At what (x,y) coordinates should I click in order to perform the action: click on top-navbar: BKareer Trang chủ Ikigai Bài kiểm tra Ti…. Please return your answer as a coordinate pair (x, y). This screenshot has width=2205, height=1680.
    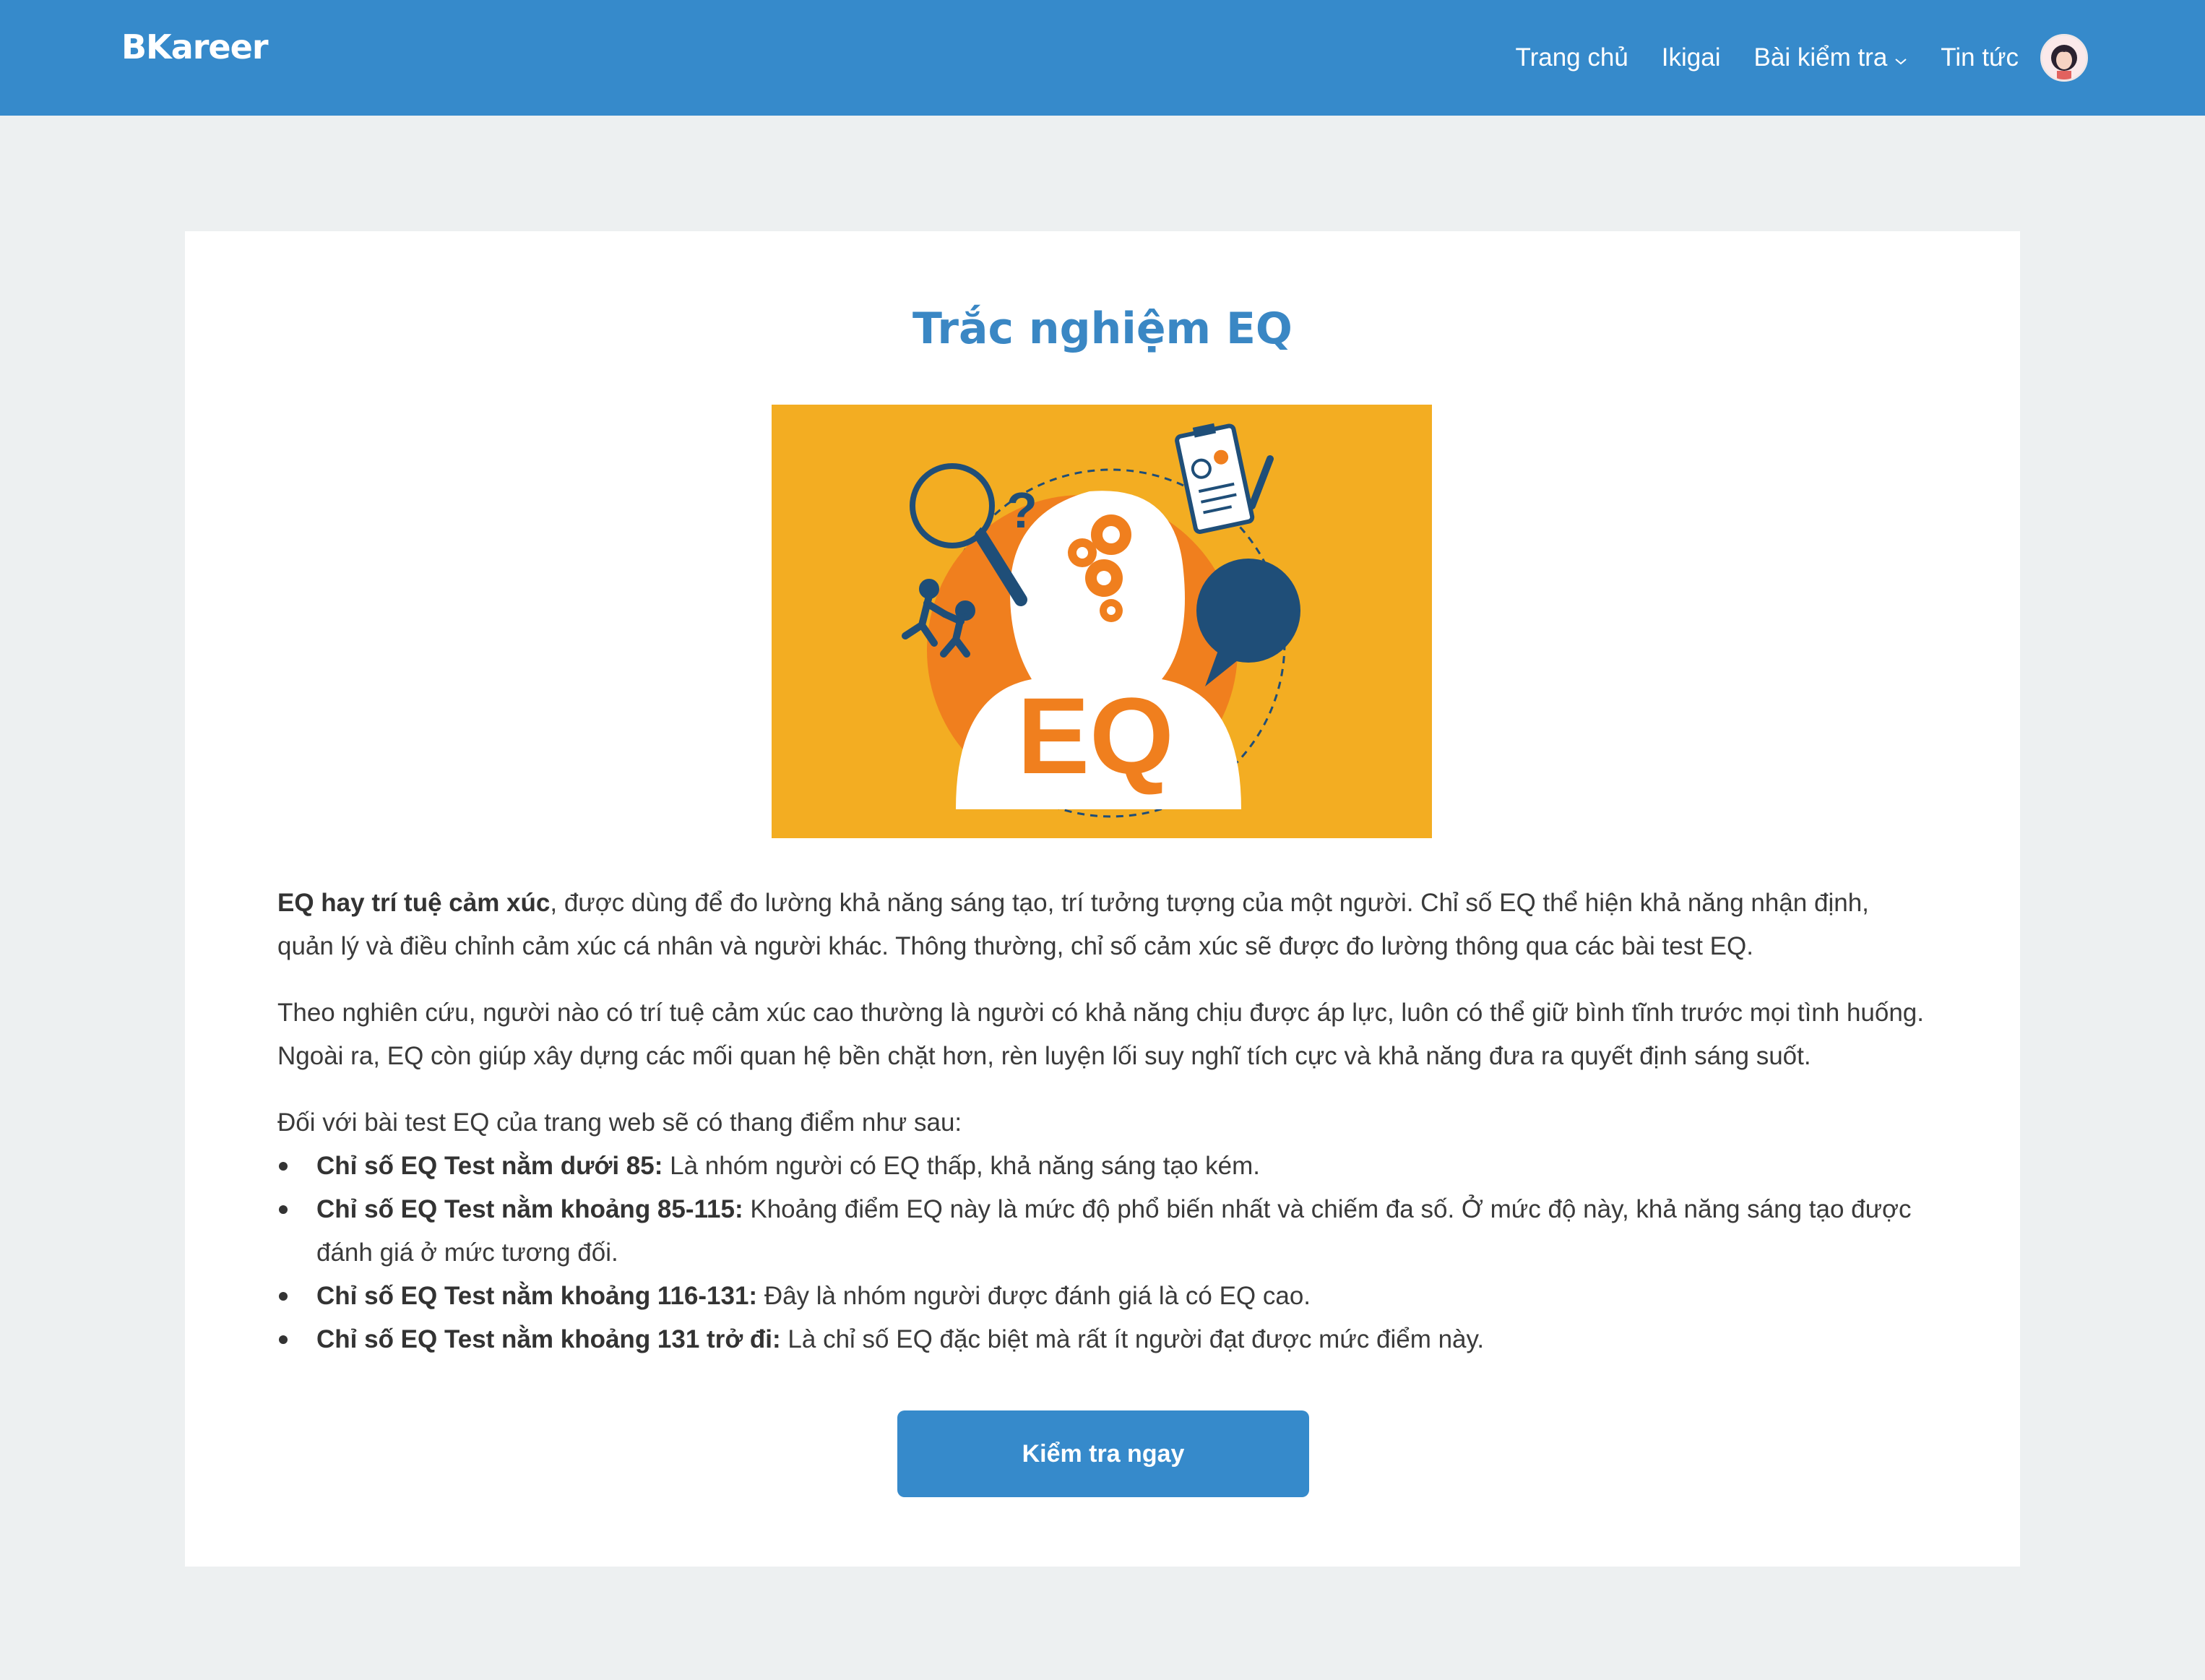
    Looking at the image, I should click on (1102, 58).